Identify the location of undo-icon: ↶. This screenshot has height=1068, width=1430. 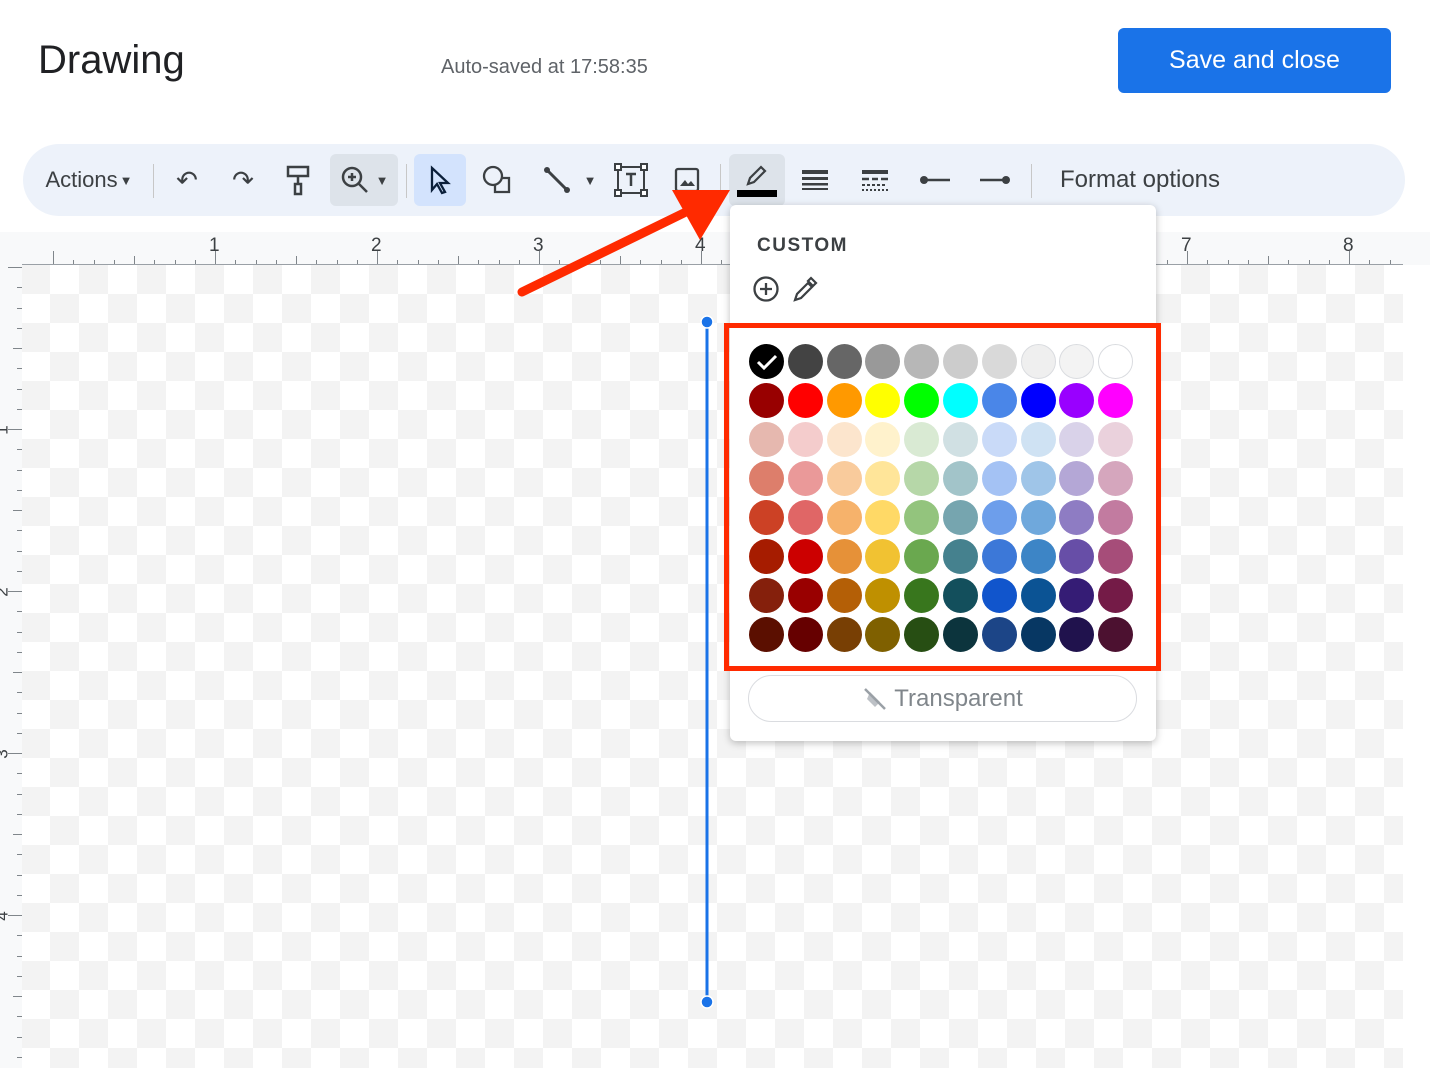
(187, 180).